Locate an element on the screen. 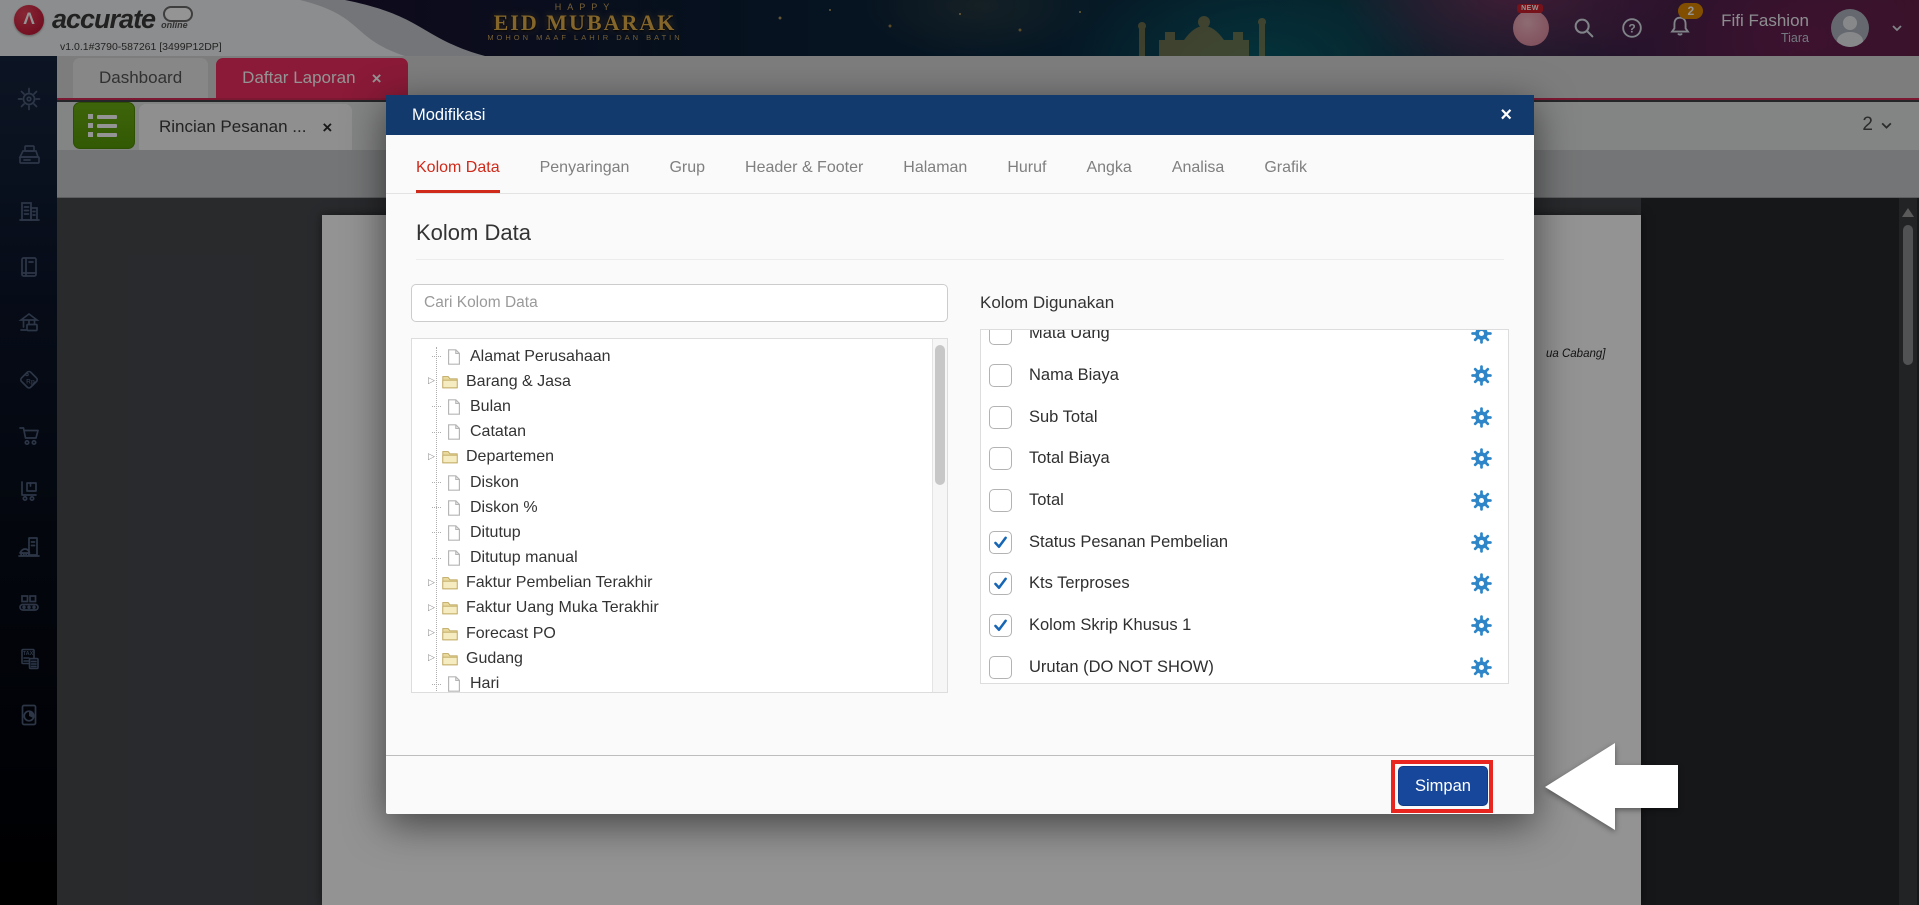  used-column-row: Total is located at coordinates (1244, 501).